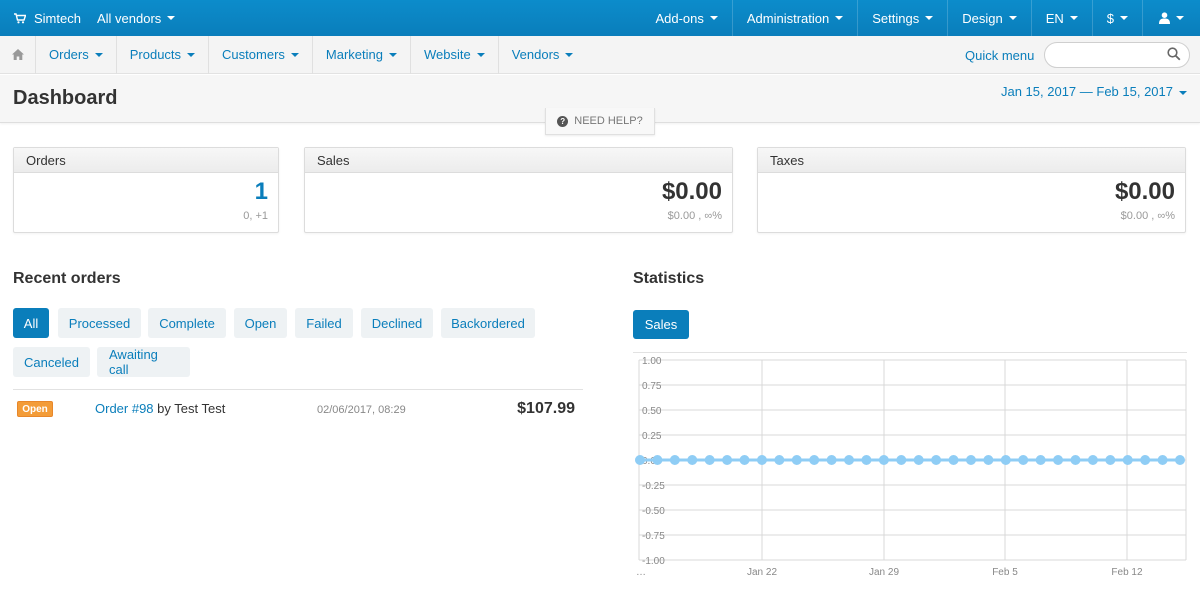 This screenshot has width=1200, height=604. Describe the element at coordinates (563, 121) in the screenshot. I see `question-icon: ?` at that location.